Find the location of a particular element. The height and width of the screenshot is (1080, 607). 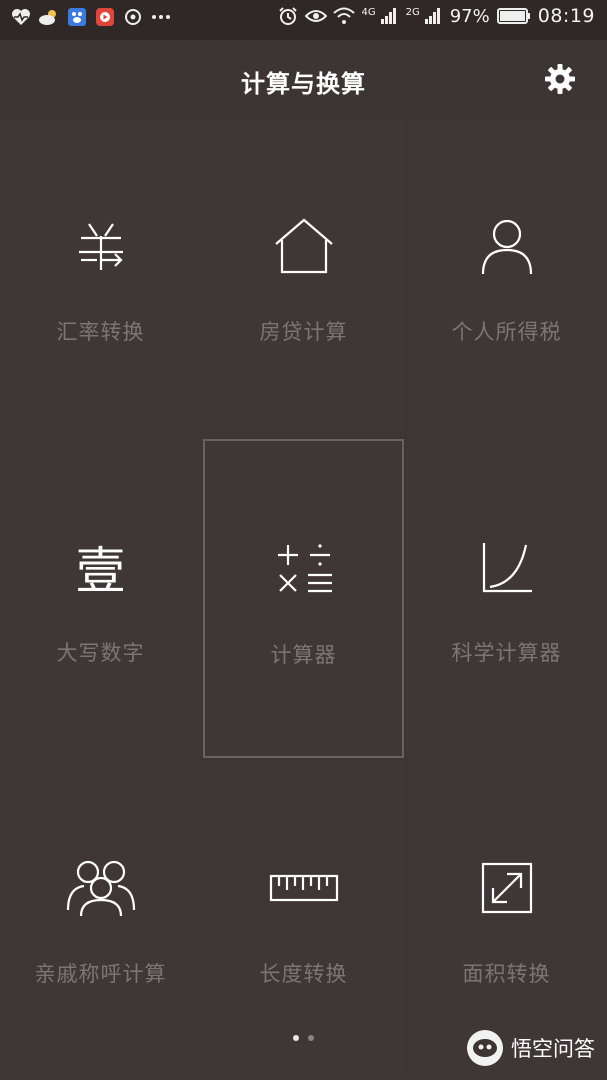

tool-label: 面积转换 is located at coordinates (506, 974).